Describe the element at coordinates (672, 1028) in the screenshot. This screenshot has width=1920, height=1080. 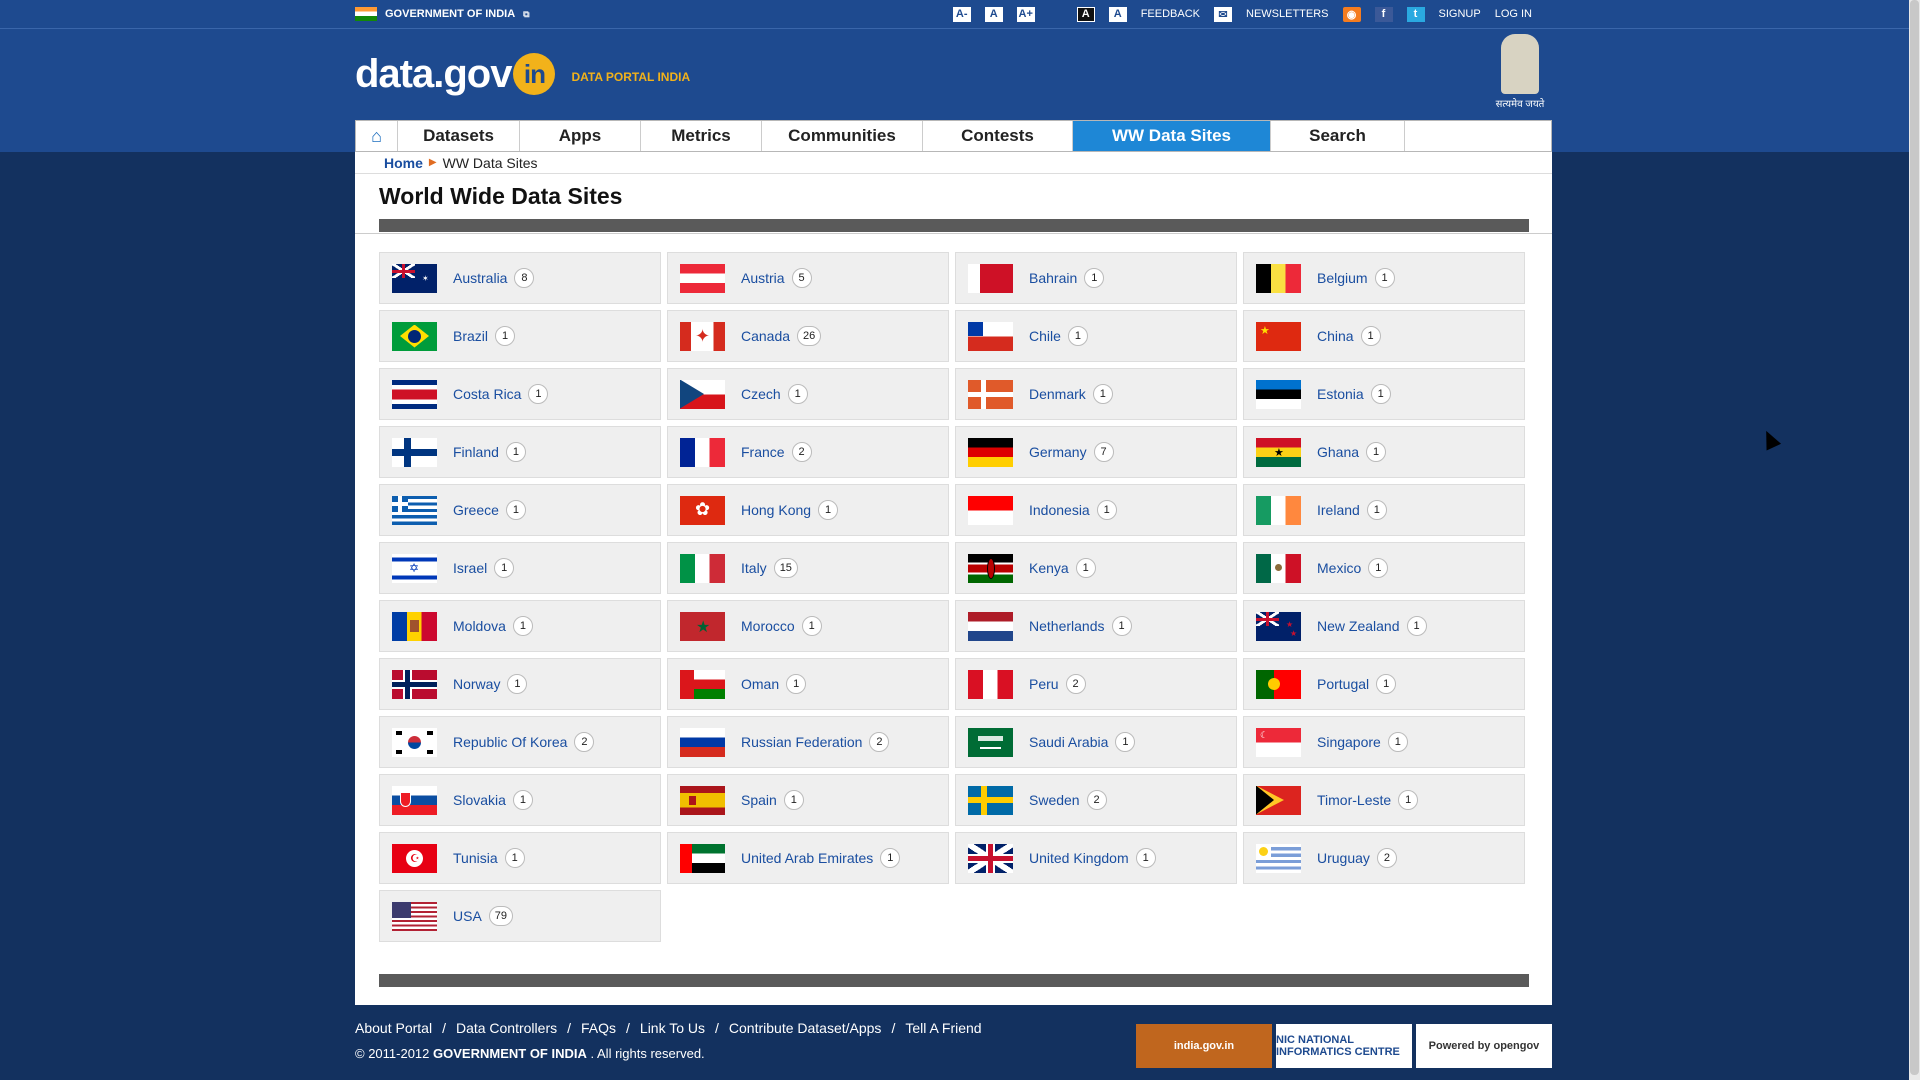
I see `footer-link-link-to-us: Link To Us` at that location.